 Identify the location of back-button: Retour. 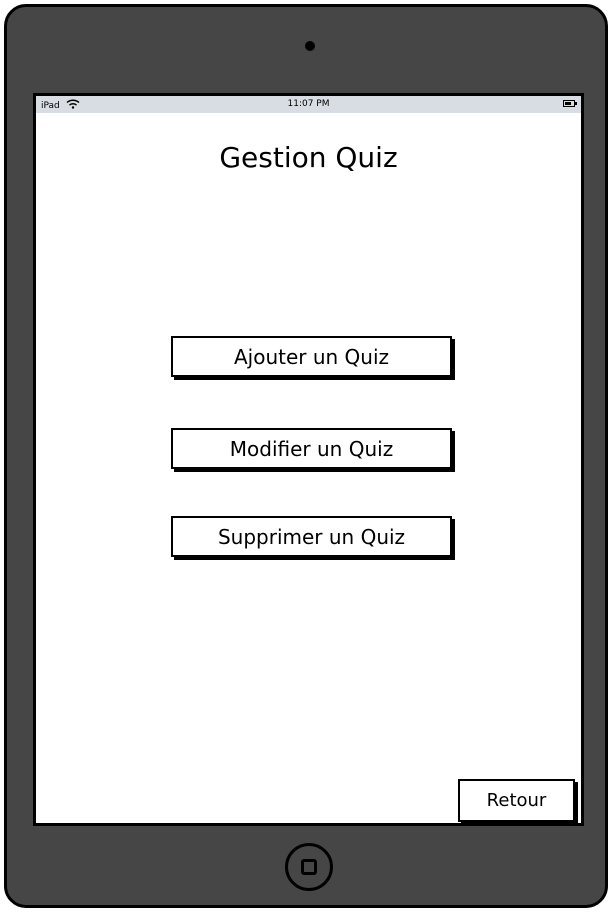
(516, 800).